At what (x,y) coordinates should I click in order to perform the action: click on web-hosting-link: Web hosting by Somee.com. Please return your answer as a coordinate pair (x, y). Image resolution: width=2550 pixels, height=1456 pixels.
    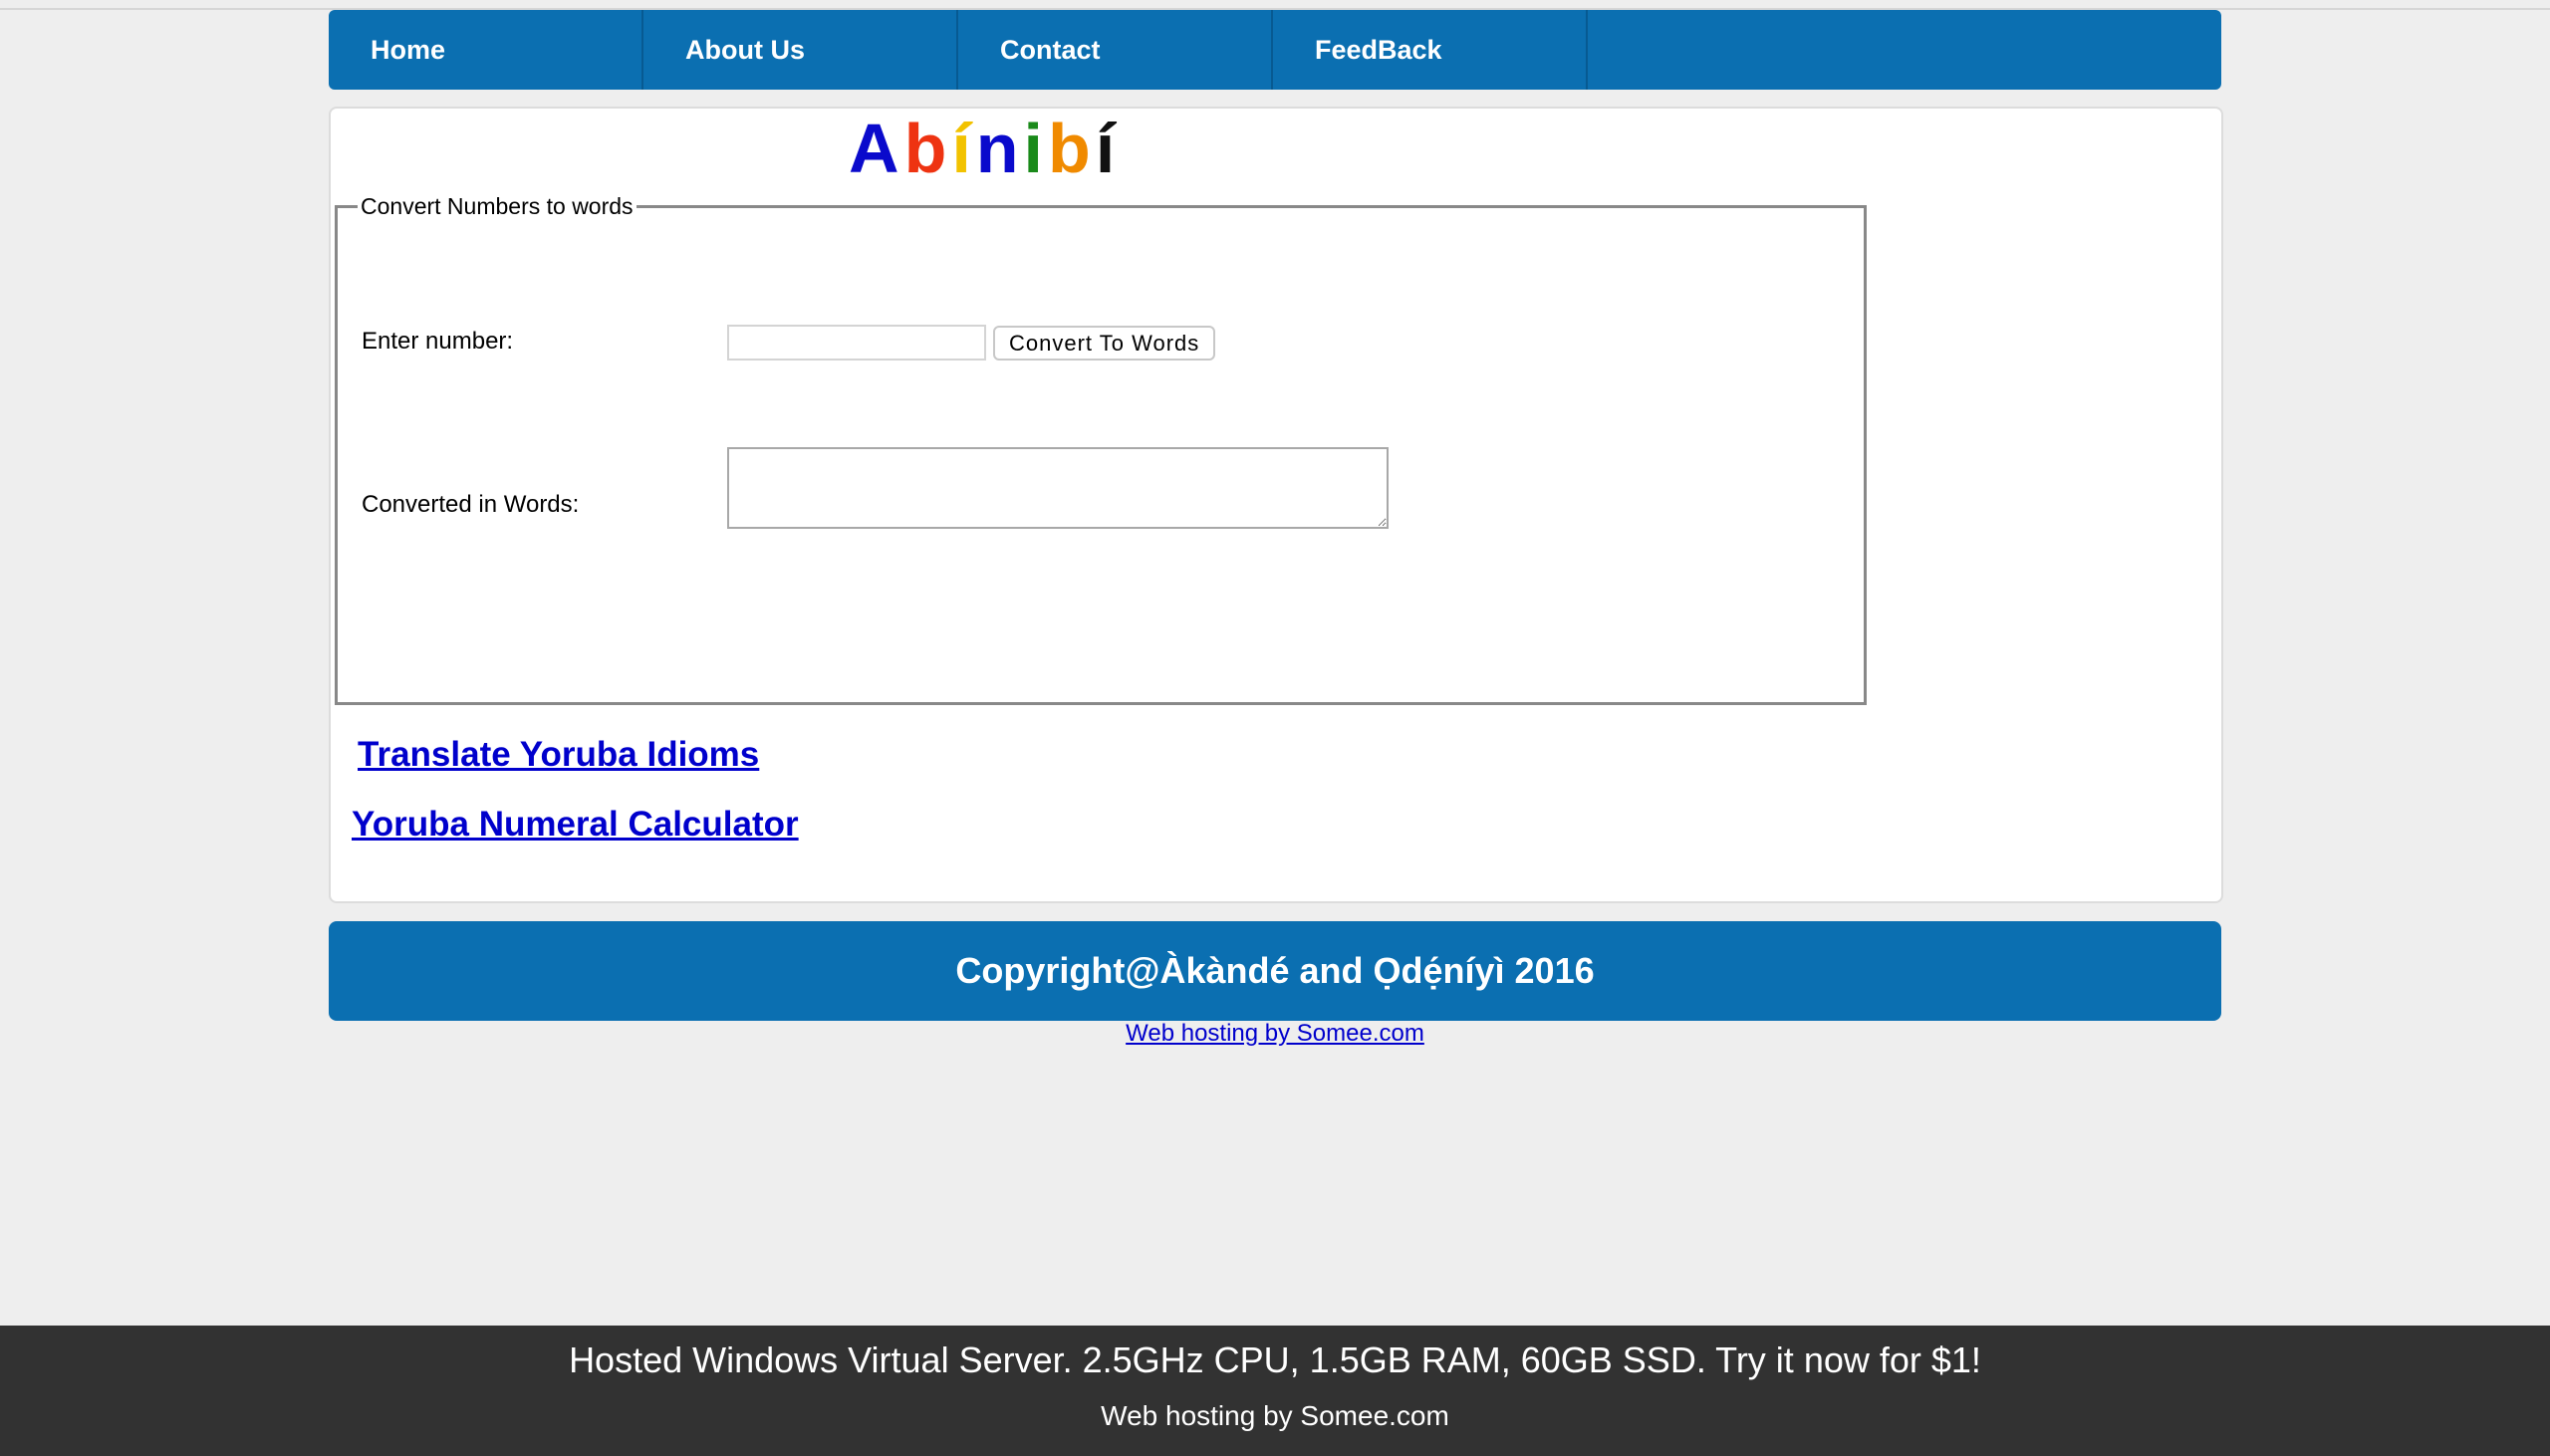
    Looking at the image, I should click on (1275, 1033).